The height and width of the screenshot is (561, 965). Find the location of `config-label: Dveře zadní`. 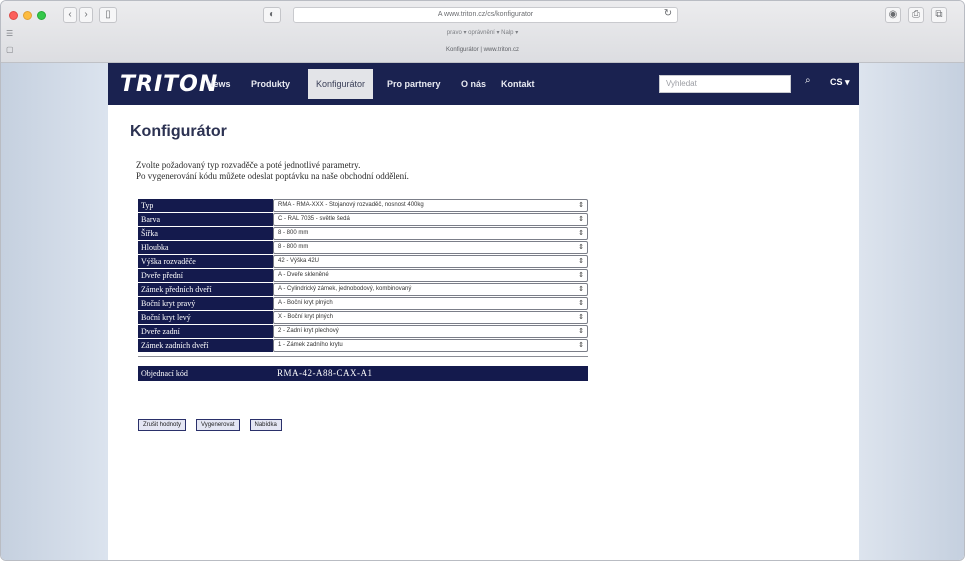

config-label: Dveře zadní is located at coordinates (205, 331).